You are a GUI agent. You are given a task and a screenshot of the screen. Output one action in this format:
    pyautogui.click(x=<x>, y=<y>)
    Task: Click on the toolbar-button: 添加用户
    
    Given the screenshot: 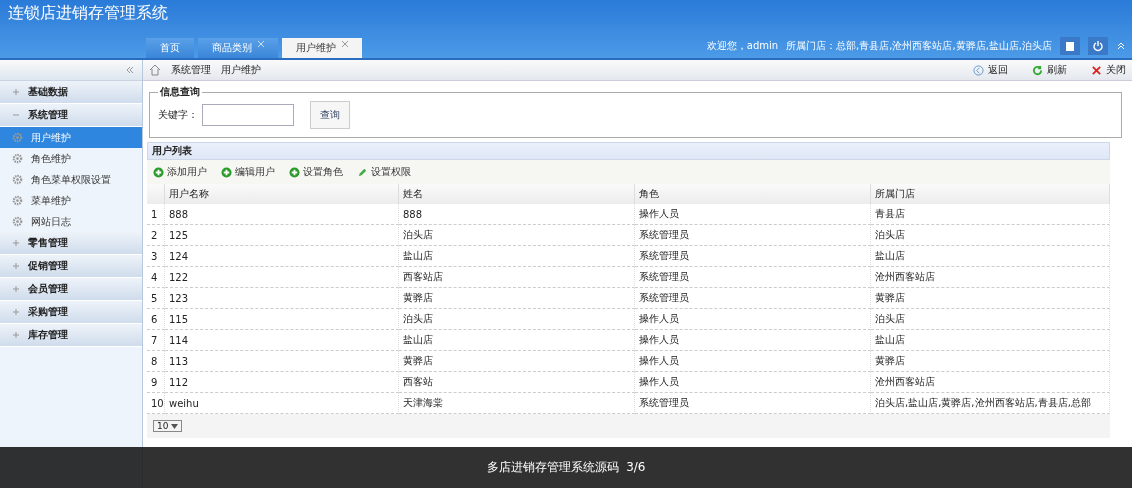 What is the action you would take?
    pyautogui.click(x=180, y=172)
    